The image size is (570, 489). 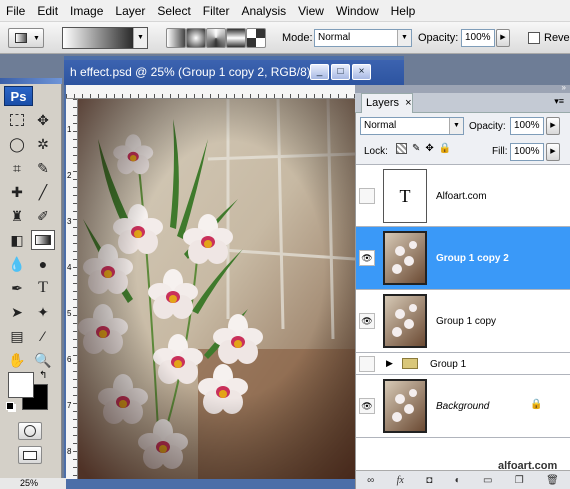 What do you see at coordinates (311, 11) in the screenshot?
I see `menu-view: View` at bounding box center [311, 11].